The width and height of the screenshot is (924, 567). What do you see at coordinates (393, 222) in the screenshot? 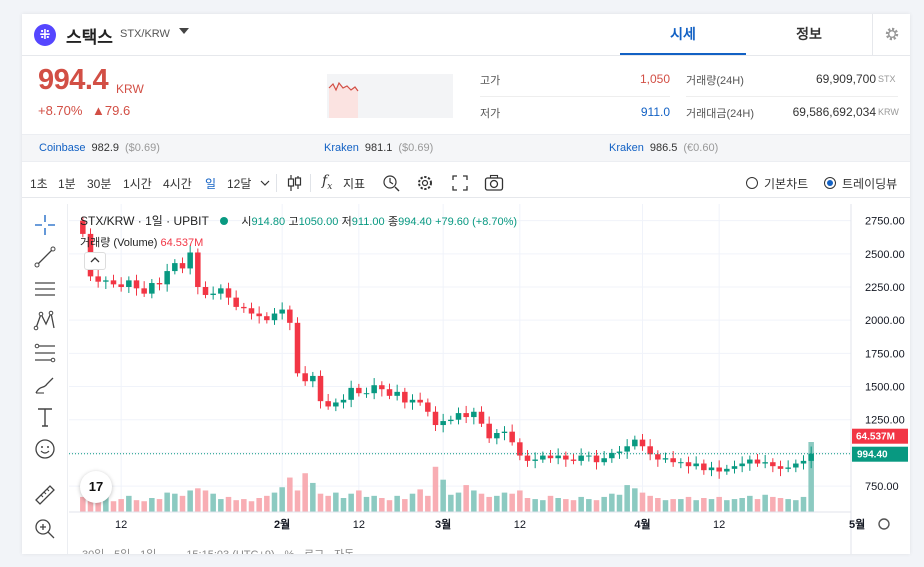
I see `legend-close-label: 종` at bounding box center [393, 222].